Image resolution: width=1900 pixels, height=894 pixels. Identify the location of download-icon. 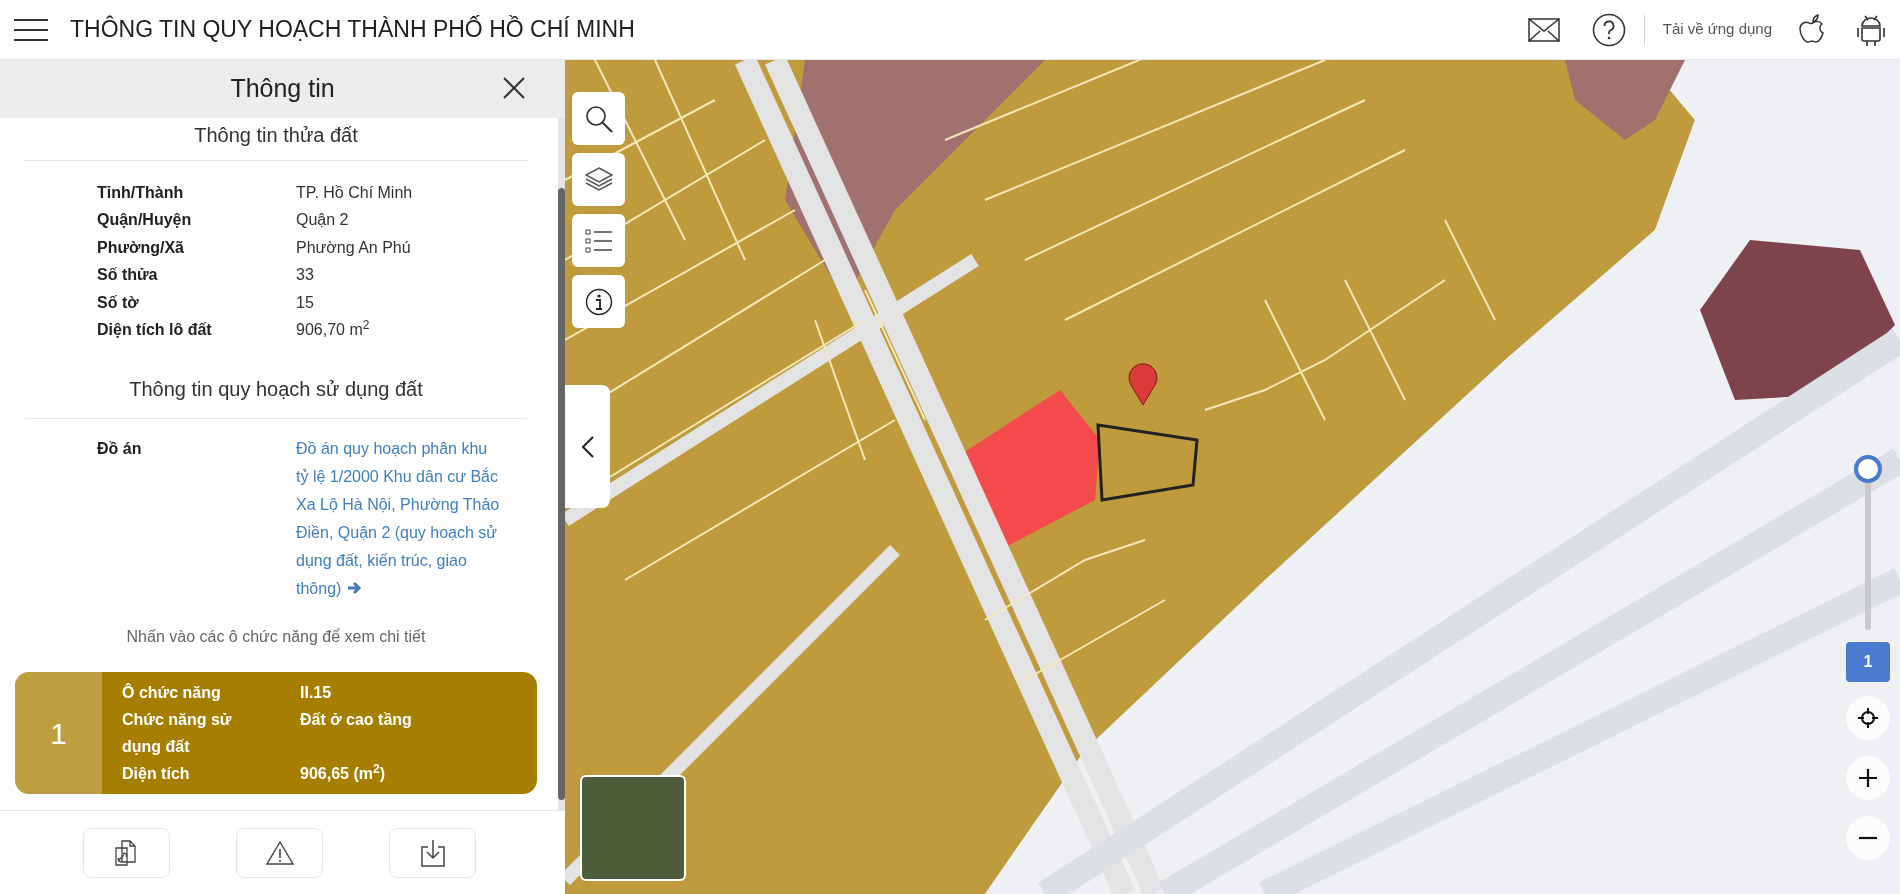
(432, 852).